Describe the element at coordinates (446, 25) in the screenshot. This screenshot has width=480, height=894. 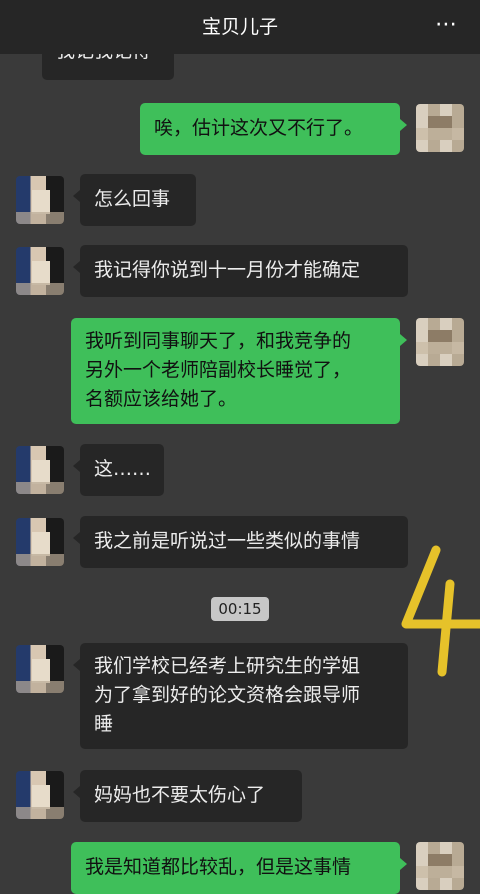
I see `more-options-icon: ⋯` at that location.